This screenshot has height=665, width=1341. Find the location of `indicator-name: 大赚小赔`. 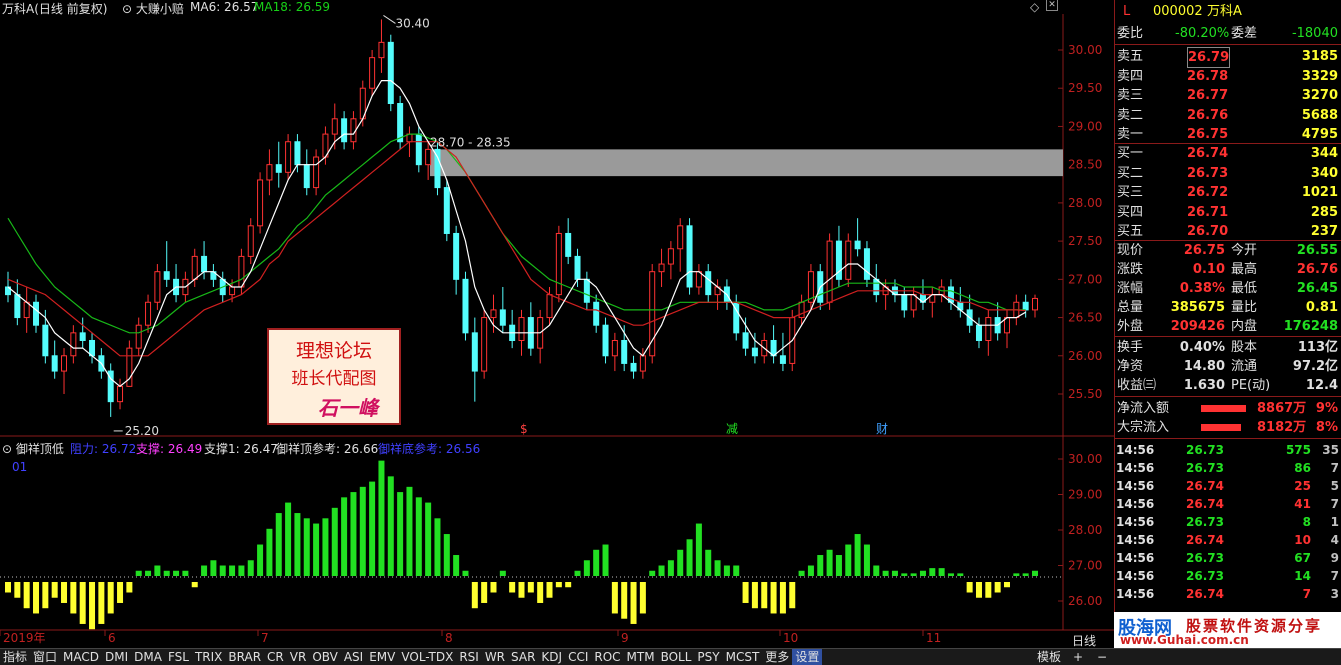

indicator-name: 大赚小赔 is located at coordinates (159, 9).